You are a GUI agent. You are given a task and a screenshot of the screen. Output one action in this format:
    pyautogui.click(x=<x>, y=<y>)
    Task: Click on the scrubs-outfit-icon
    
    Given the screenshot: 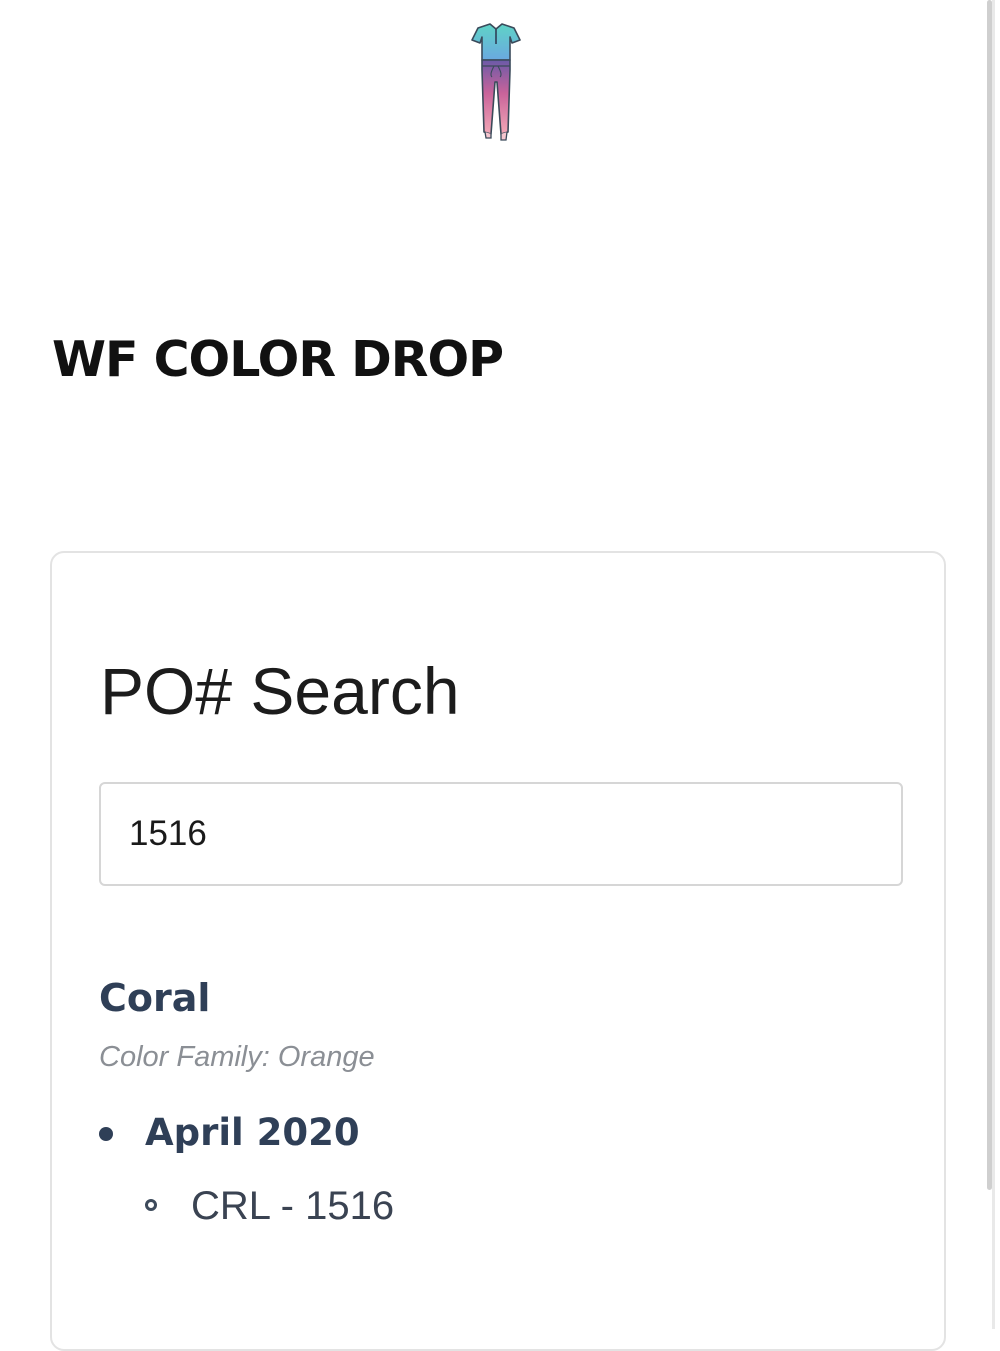 What is the action you would take?
    pyautogui.click(x=496, y=82)
    